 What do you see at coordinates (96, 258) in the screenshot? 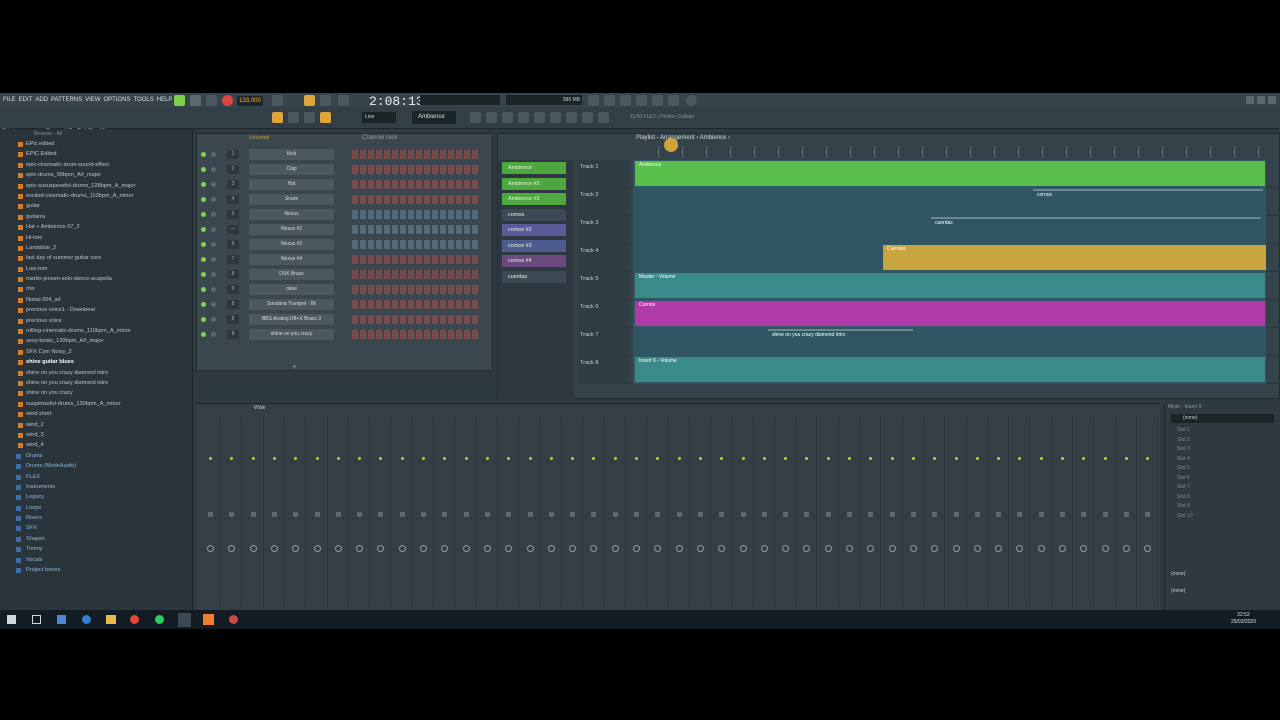
I see `browser-item: last day of summer guitar core` at bounding box center [96, 258].